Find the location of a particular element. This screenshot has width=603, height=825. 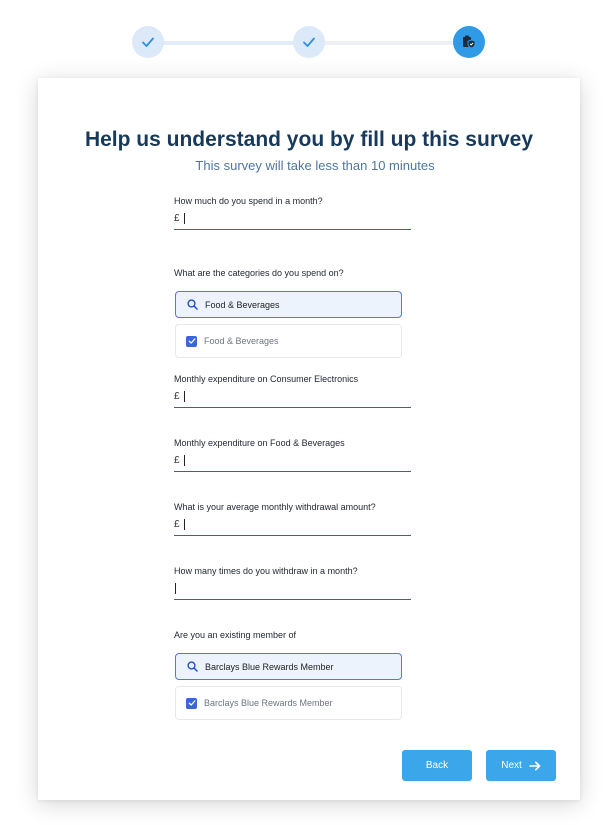

option-label: Barclays Blue Rewards Member is located at coordinates (268, 703).